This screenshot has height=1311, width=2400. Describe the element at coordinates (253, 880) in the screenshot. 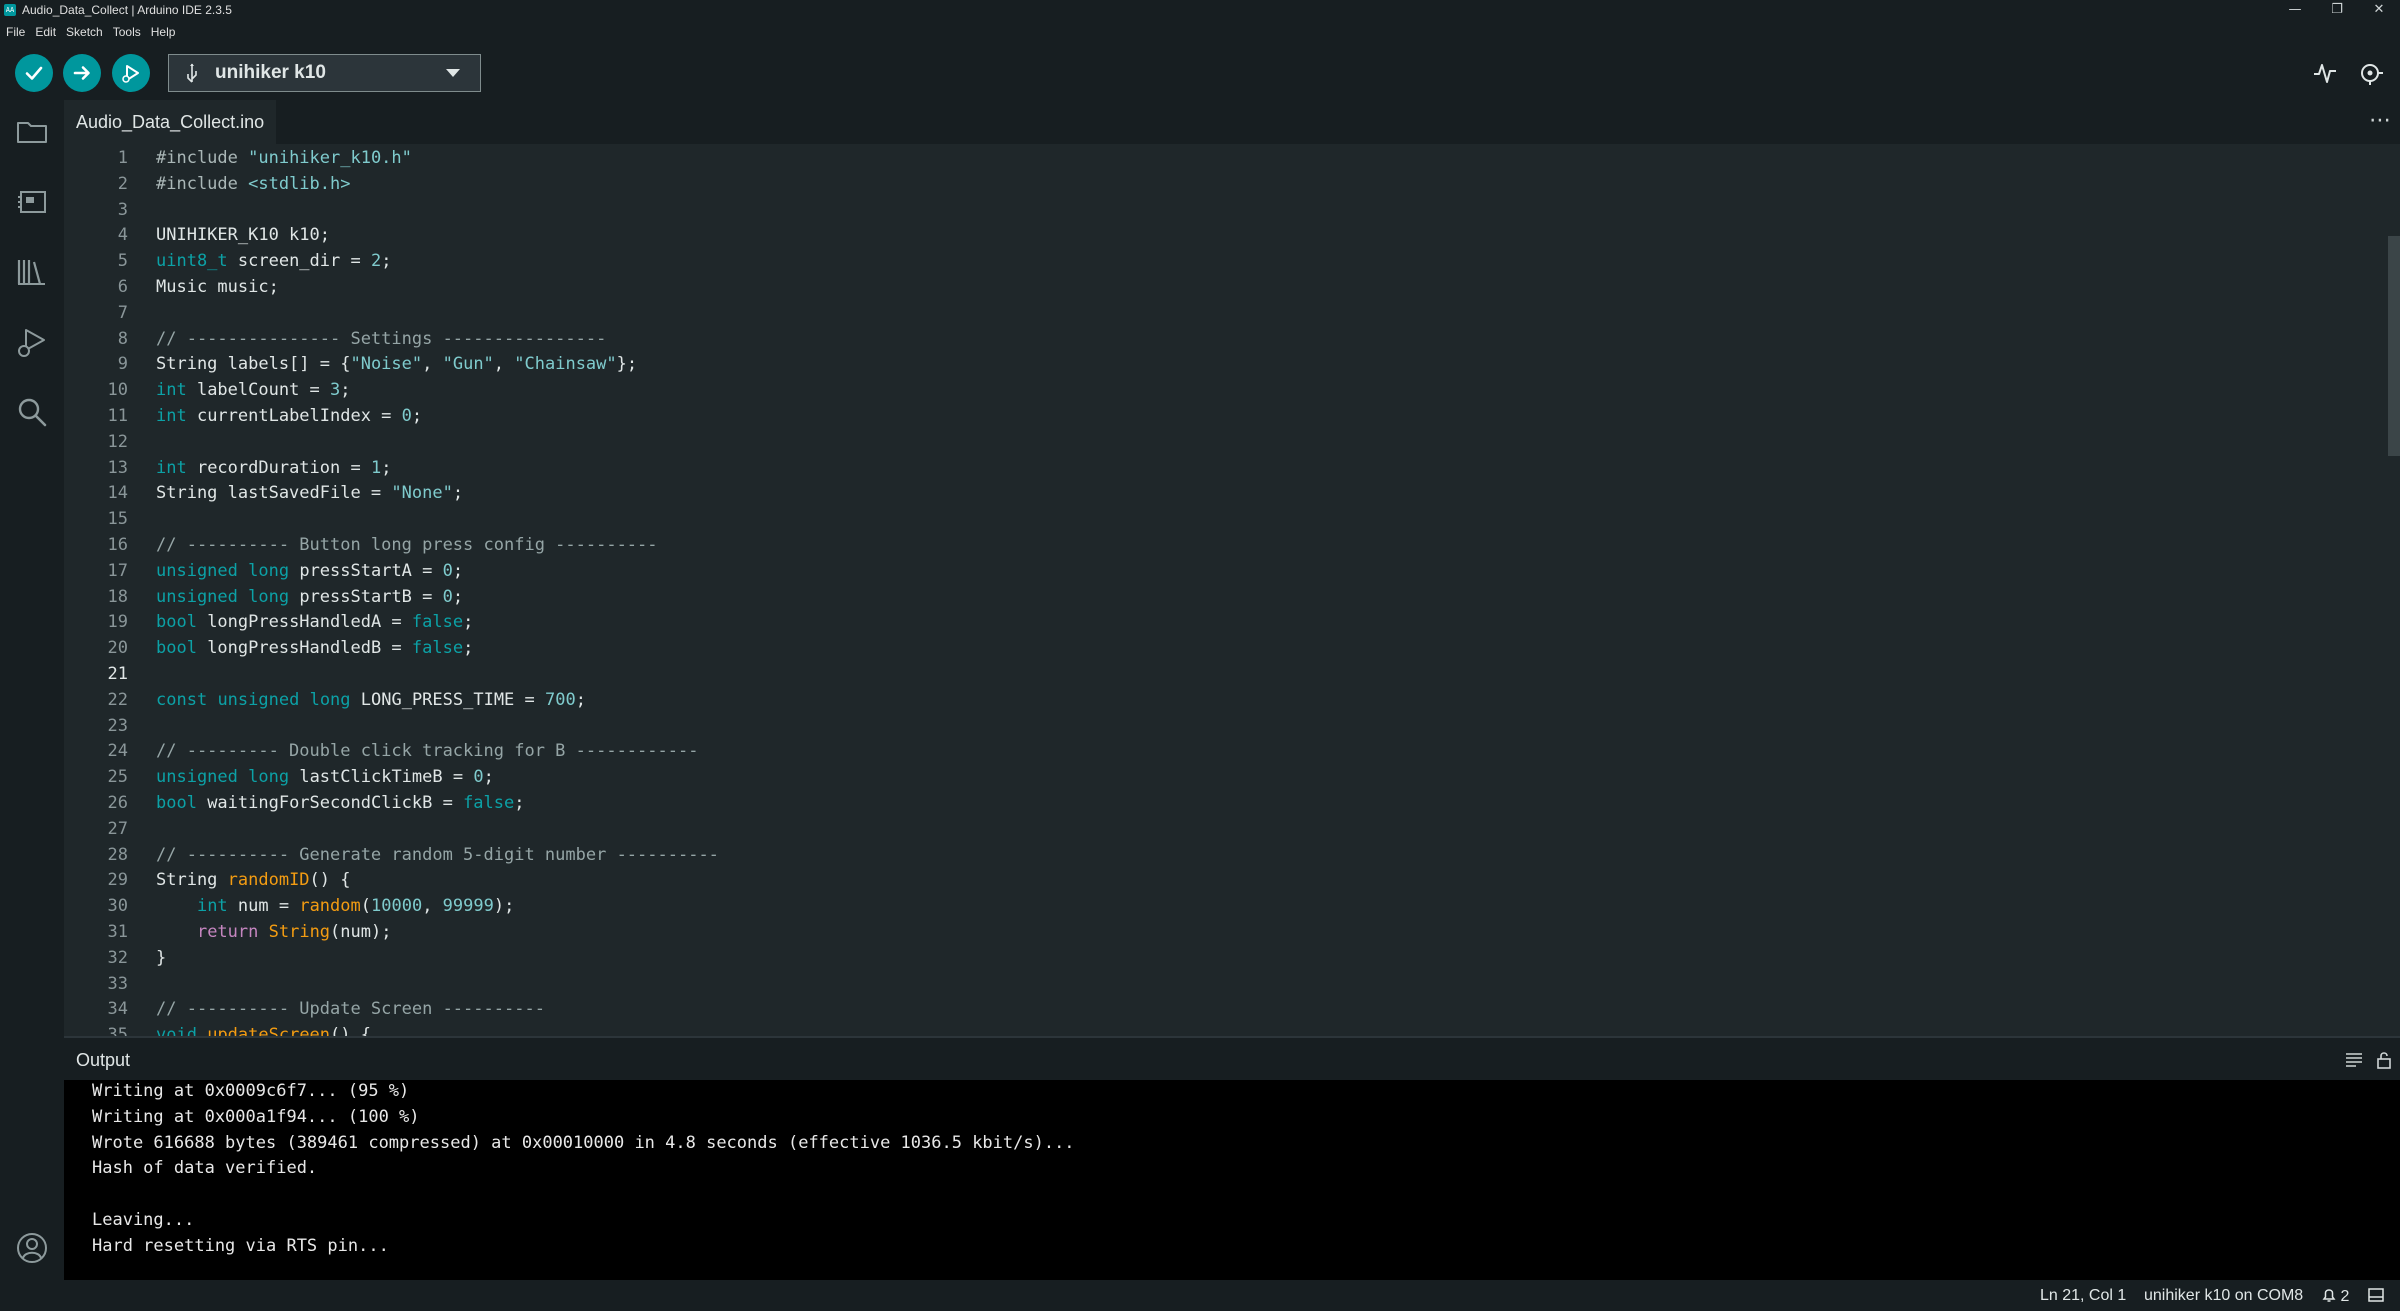

I see `code-line: String randomID() {` at that location.